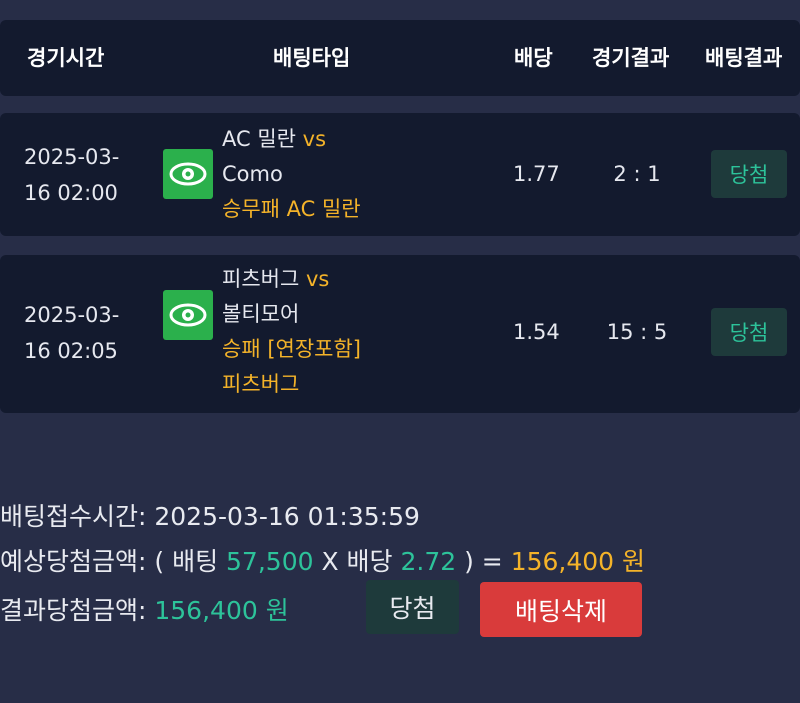  I want to click on match-hour: 16 02:05, so click(71, 351).